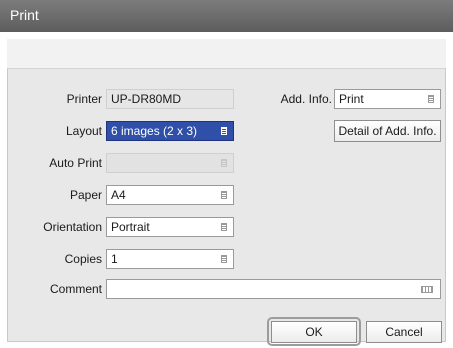  What do you see at coordinates (427, 289) in the screenshot?
I see `keyboard-icon` at bounding box center [427, 289].